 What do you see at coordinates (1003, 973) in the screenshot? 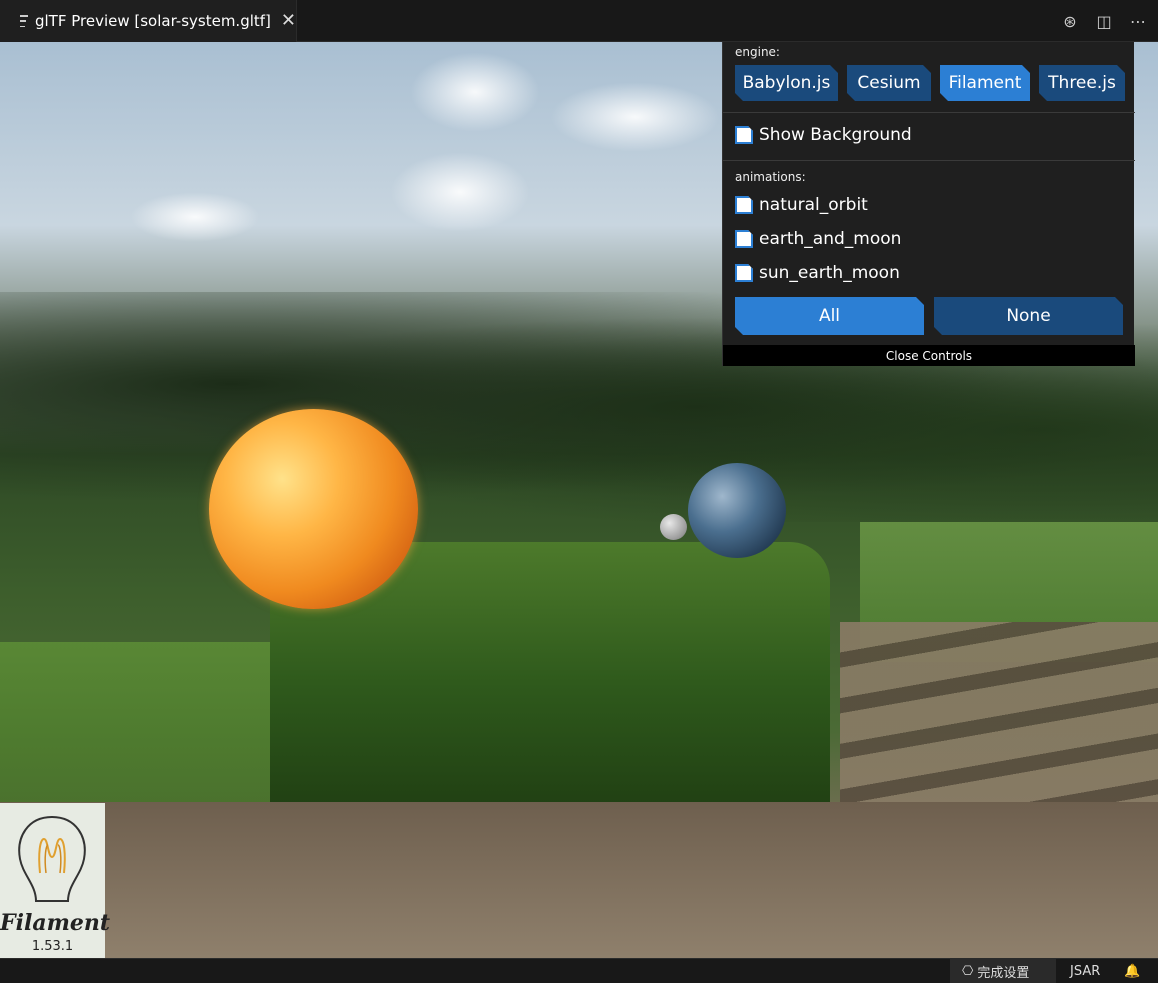
I see `copilot-label: 完成设置` at bounding box center [1003, 973].